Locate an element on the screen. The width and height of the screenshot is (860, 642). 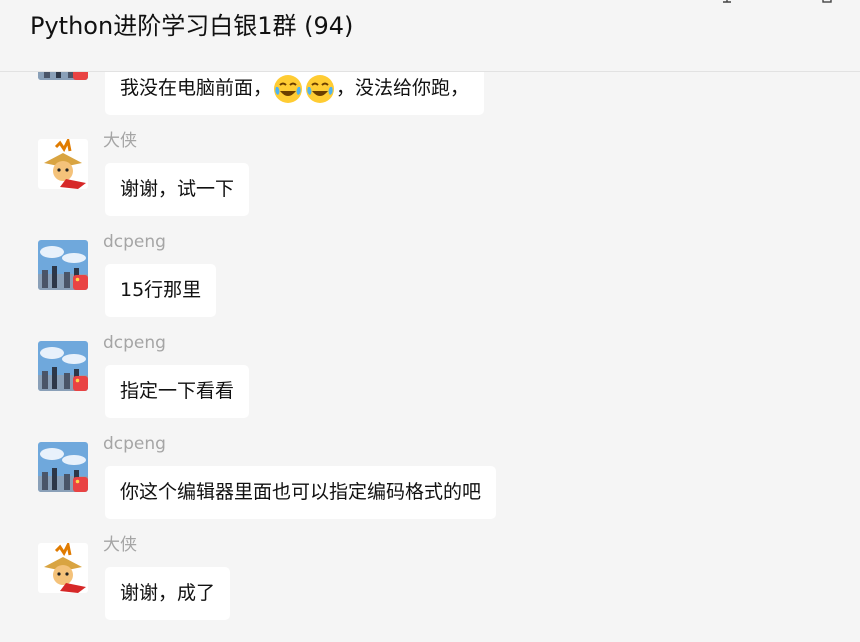
message-text: 谢谢，试一下 is located at coordinates (177, 189).